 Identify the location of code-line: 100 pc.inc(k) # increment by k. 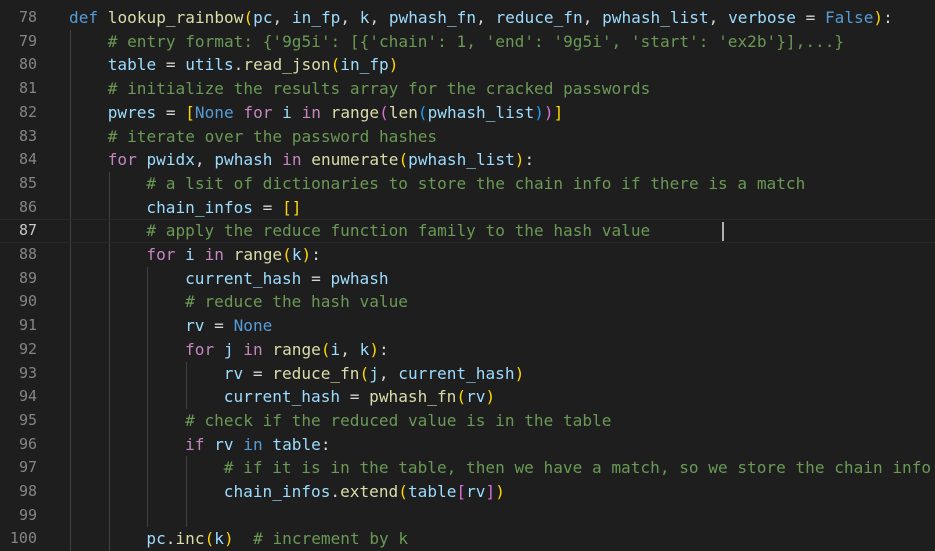
(467, 539).